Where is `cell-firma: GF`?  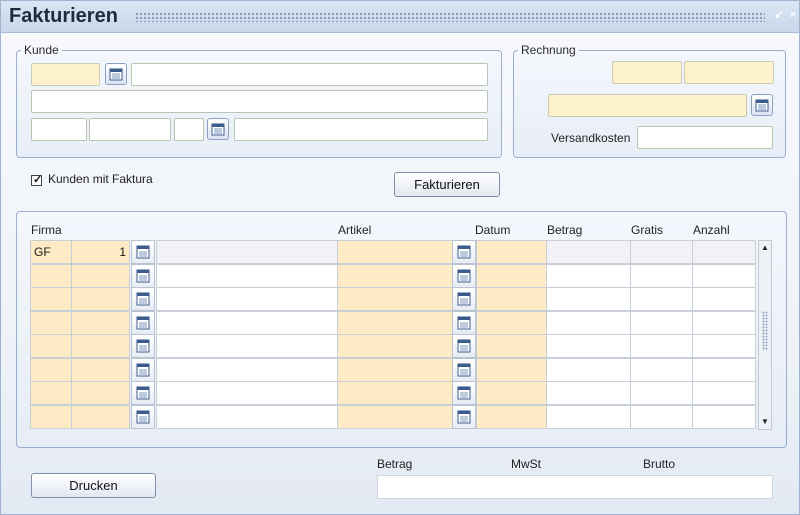
cell-firma: GF is located at coordinates (51, 252).